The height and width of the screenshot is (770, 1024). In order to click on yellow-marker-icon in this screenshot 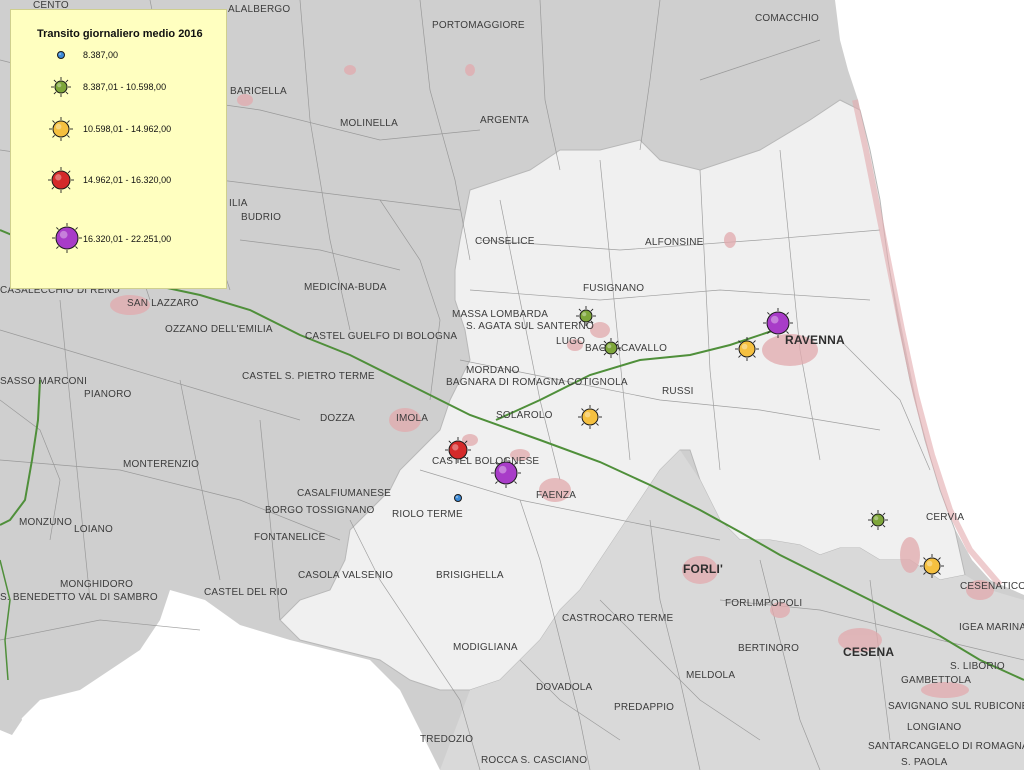, I will do `click(61, 129)`.